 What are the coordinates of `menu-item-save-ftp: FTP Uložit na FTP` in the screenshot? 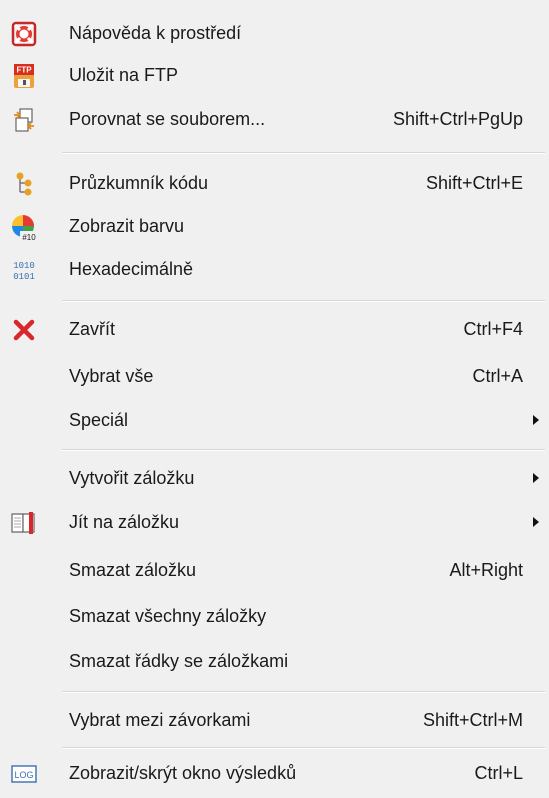 It's located at (274, 75).